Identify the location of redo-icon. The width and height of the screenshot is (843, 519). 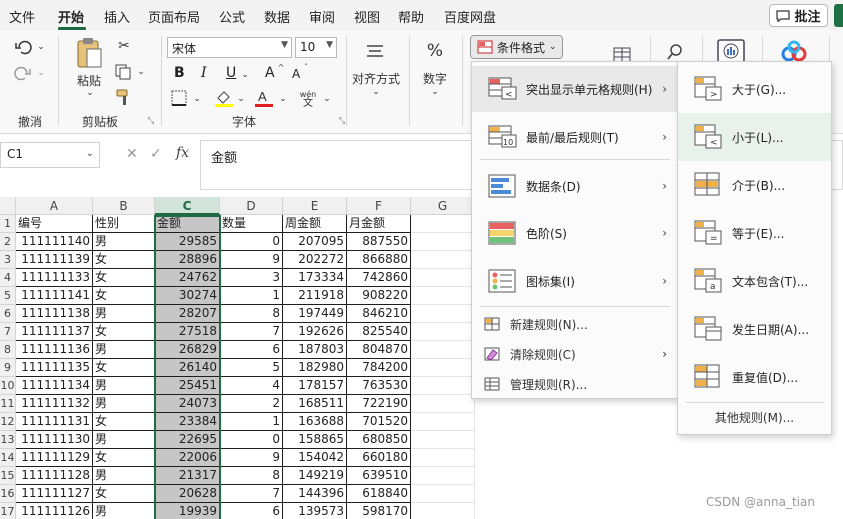
(23, 73).